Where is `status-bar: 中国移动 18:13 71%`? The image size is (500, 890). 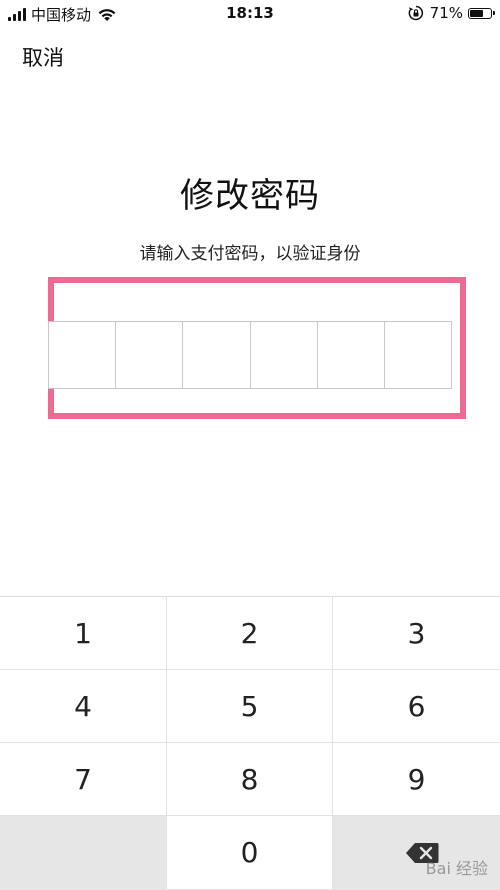
status-bar: 中国移动 18:13 71% is located at coordinates (250, 14).